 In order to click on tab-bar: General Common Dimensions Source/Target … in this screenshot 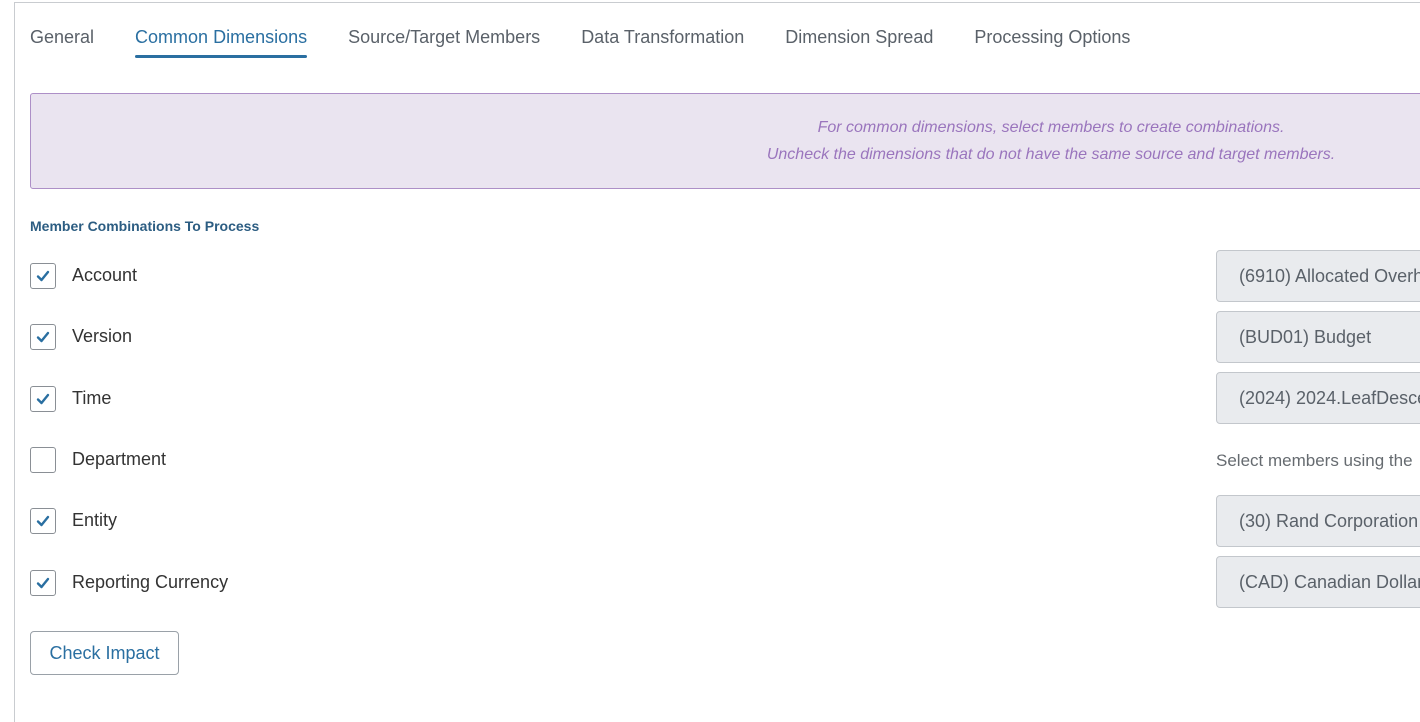, I will do `click(600, 40)`.